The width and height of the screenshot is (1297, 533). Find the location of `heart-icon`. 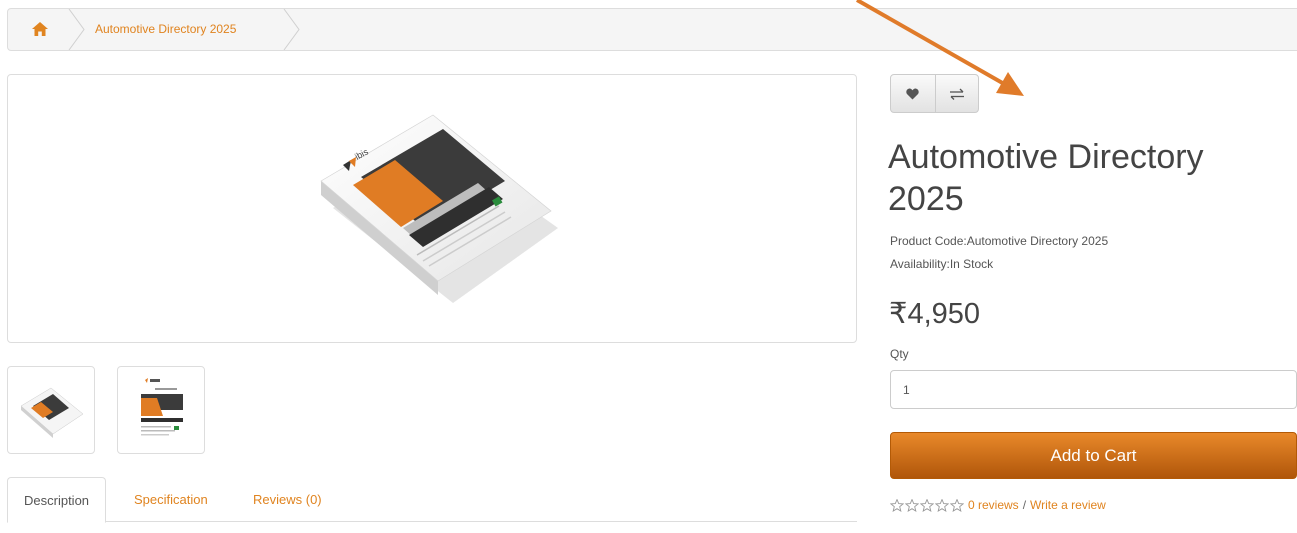

heart-icon is located at coordinates (912, 93).